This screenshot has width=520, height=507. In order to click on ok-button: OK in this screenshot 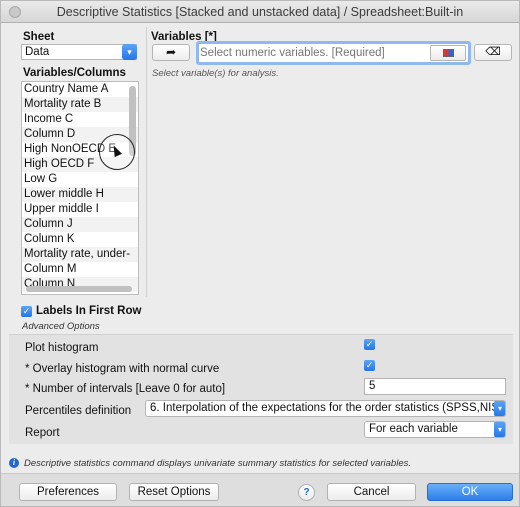, I will do `click(470, 492)`.